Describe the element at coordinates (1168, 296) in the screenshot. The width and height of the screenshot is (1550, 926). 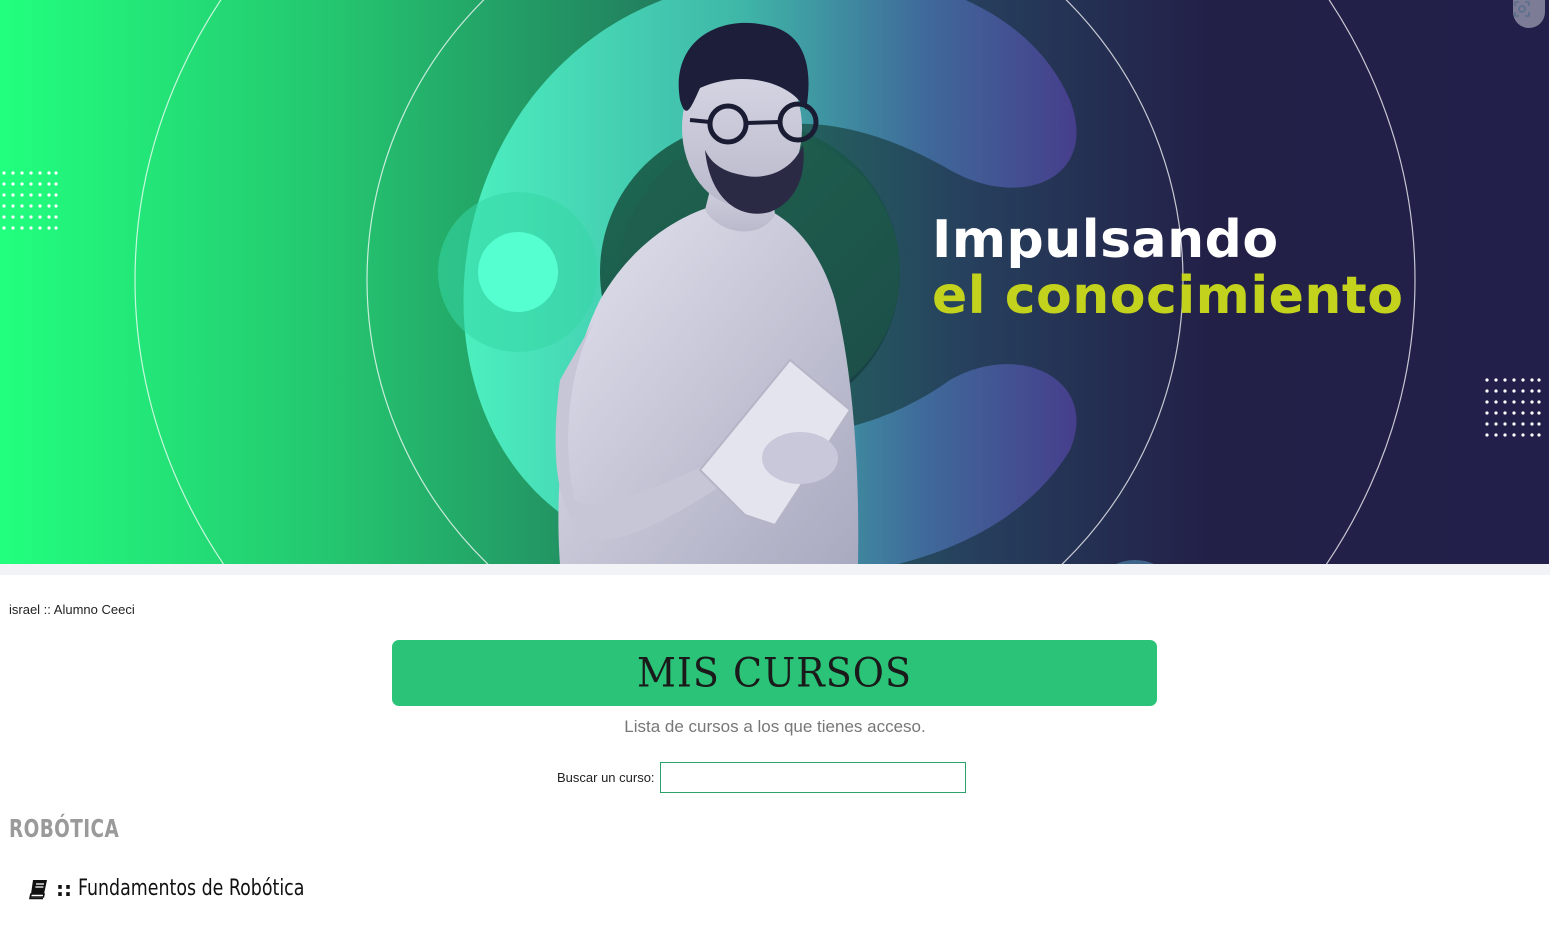
I see `hero-headline-line2: el conocimiento` at that location.